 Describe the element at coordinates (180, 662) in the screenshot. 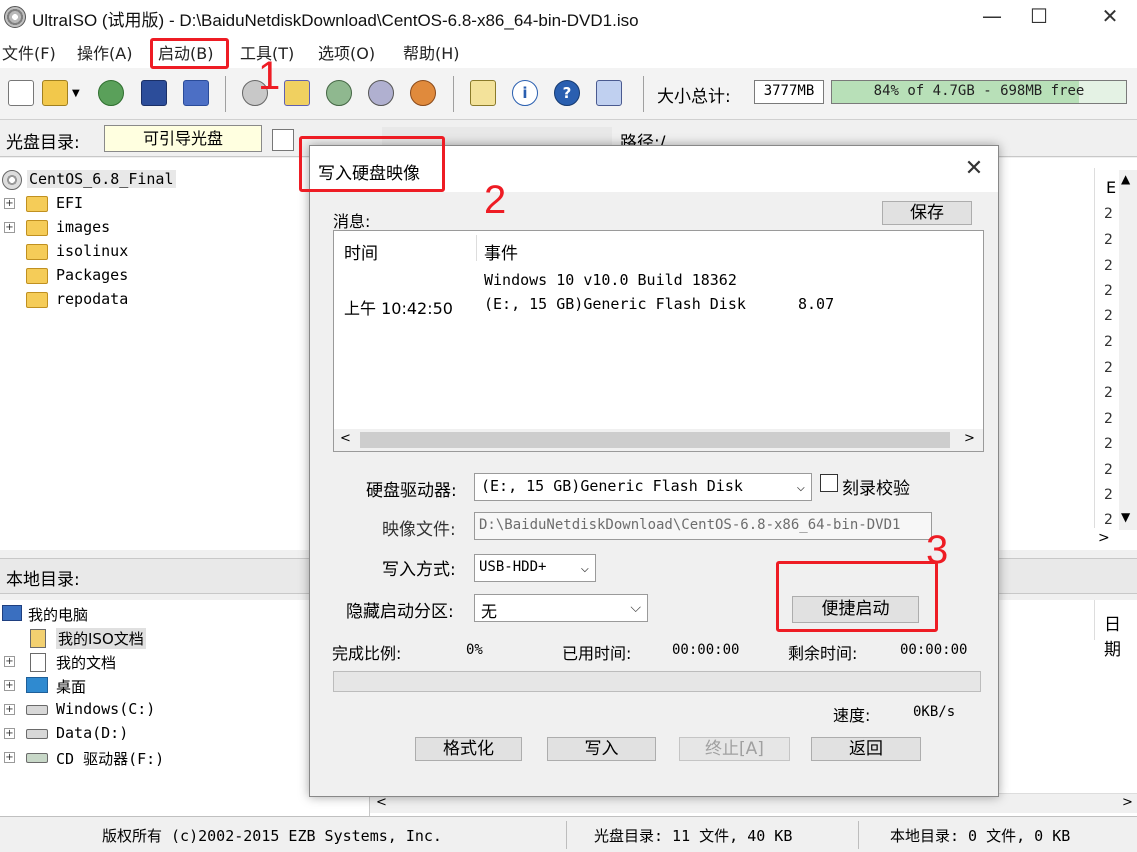

I see `tree-item: + 我的文档` at that location.